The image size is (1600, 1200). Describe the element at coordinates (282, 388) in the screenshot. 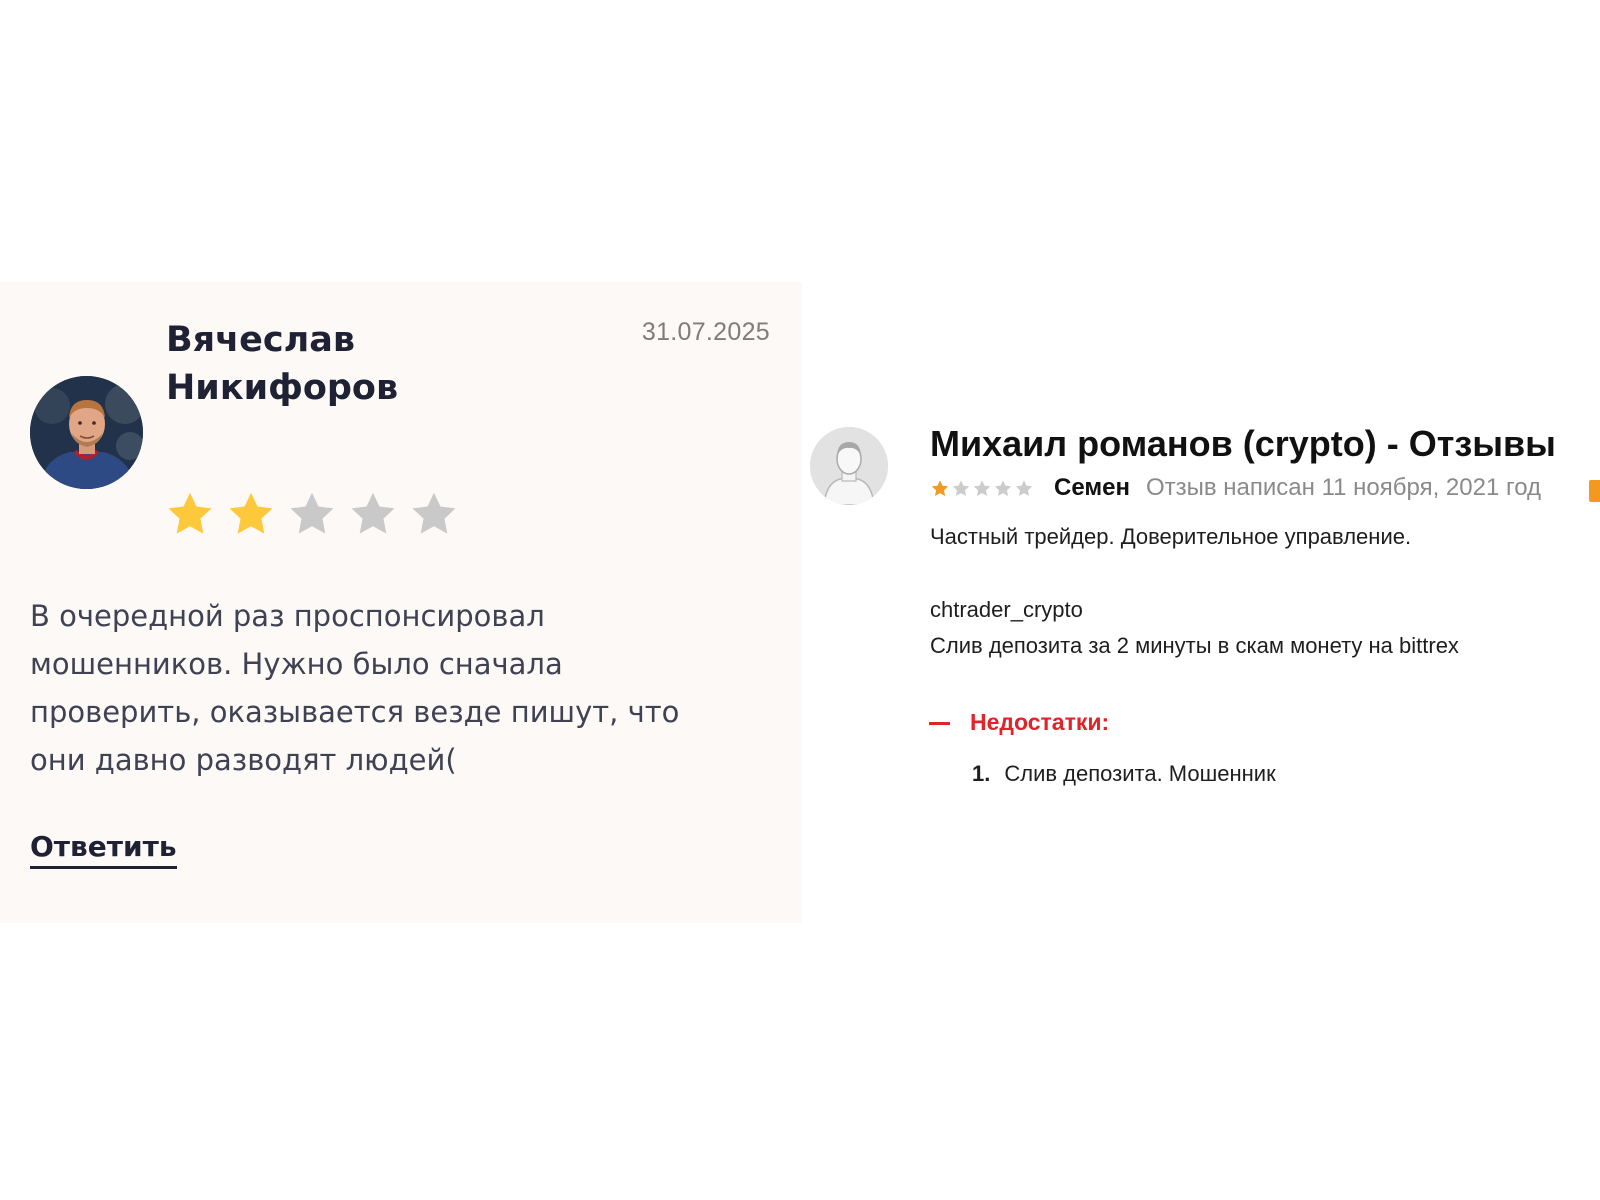

I see `author-last-name: Никифоров` at that location.